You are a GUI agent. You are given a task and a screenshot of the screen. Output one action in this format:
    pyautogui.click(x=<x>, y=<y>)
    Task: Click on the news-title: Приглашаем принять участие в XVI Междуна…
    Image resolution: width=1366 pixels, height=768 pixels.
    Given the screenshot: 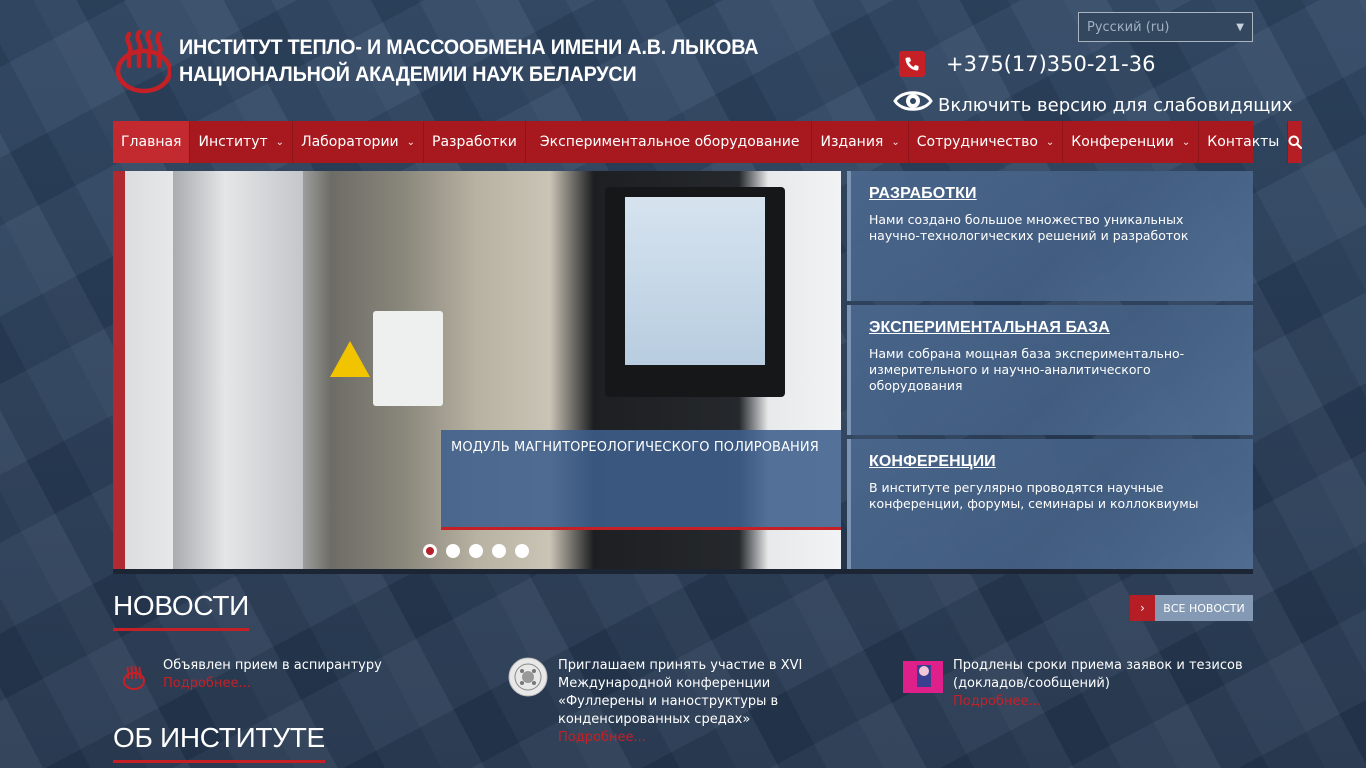 What is the action you would take?
    pyautogui.click(x=705, y=693)
    